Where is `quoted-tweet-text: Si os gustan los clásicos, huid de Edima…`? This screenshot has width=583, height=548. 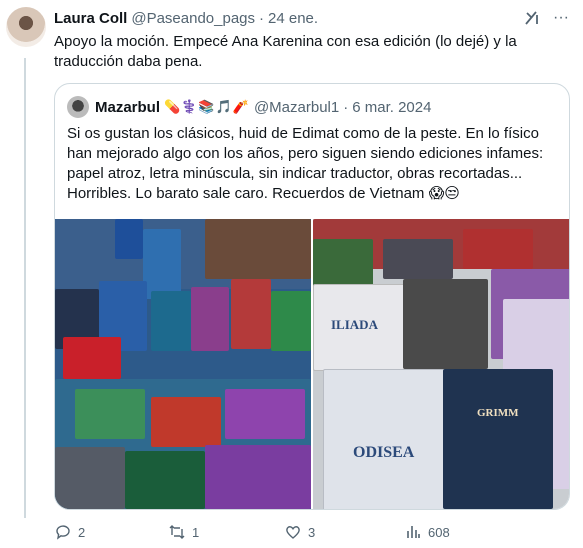
quoted-tweet-text: Si os gustan los clásicos, huid de Edima… is located at coordinates (305, 163).